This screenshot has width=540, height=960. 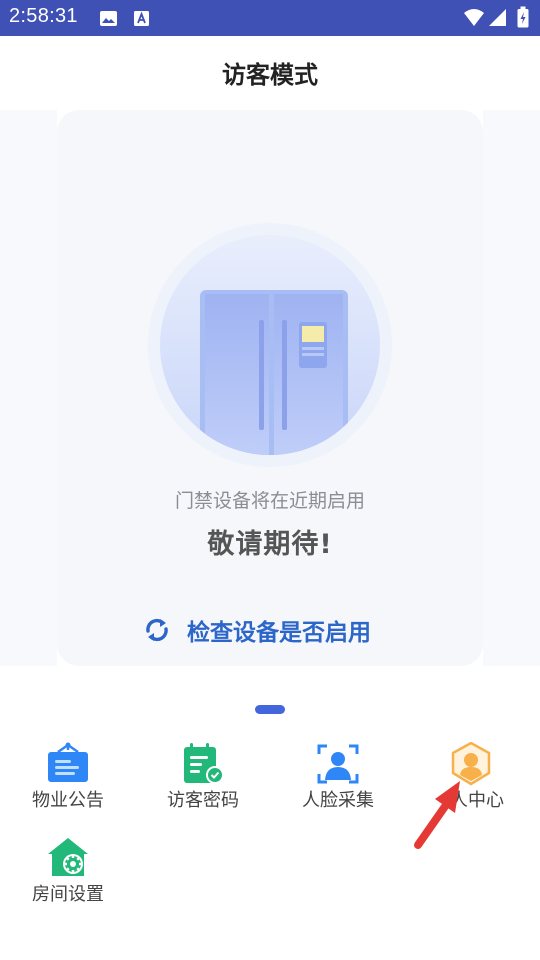 I want to click on menu-label-visitor-password: 访客密码, so click(x=203, y=800).